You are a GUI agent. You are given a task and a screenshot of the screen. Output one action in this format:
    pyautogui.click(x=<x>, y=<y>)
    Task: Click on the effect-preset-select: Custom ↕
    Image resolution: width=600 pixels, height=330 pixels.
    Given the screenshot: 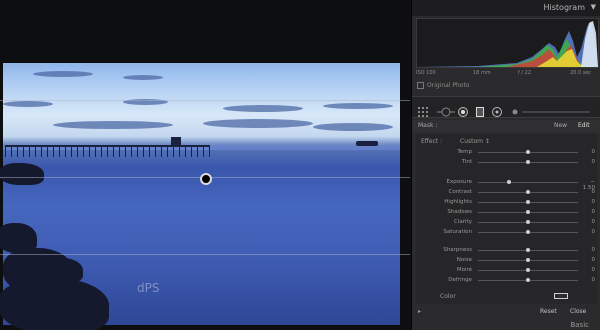 What is the action you would take?
    pyautogui.click(x=475, y=141)
    